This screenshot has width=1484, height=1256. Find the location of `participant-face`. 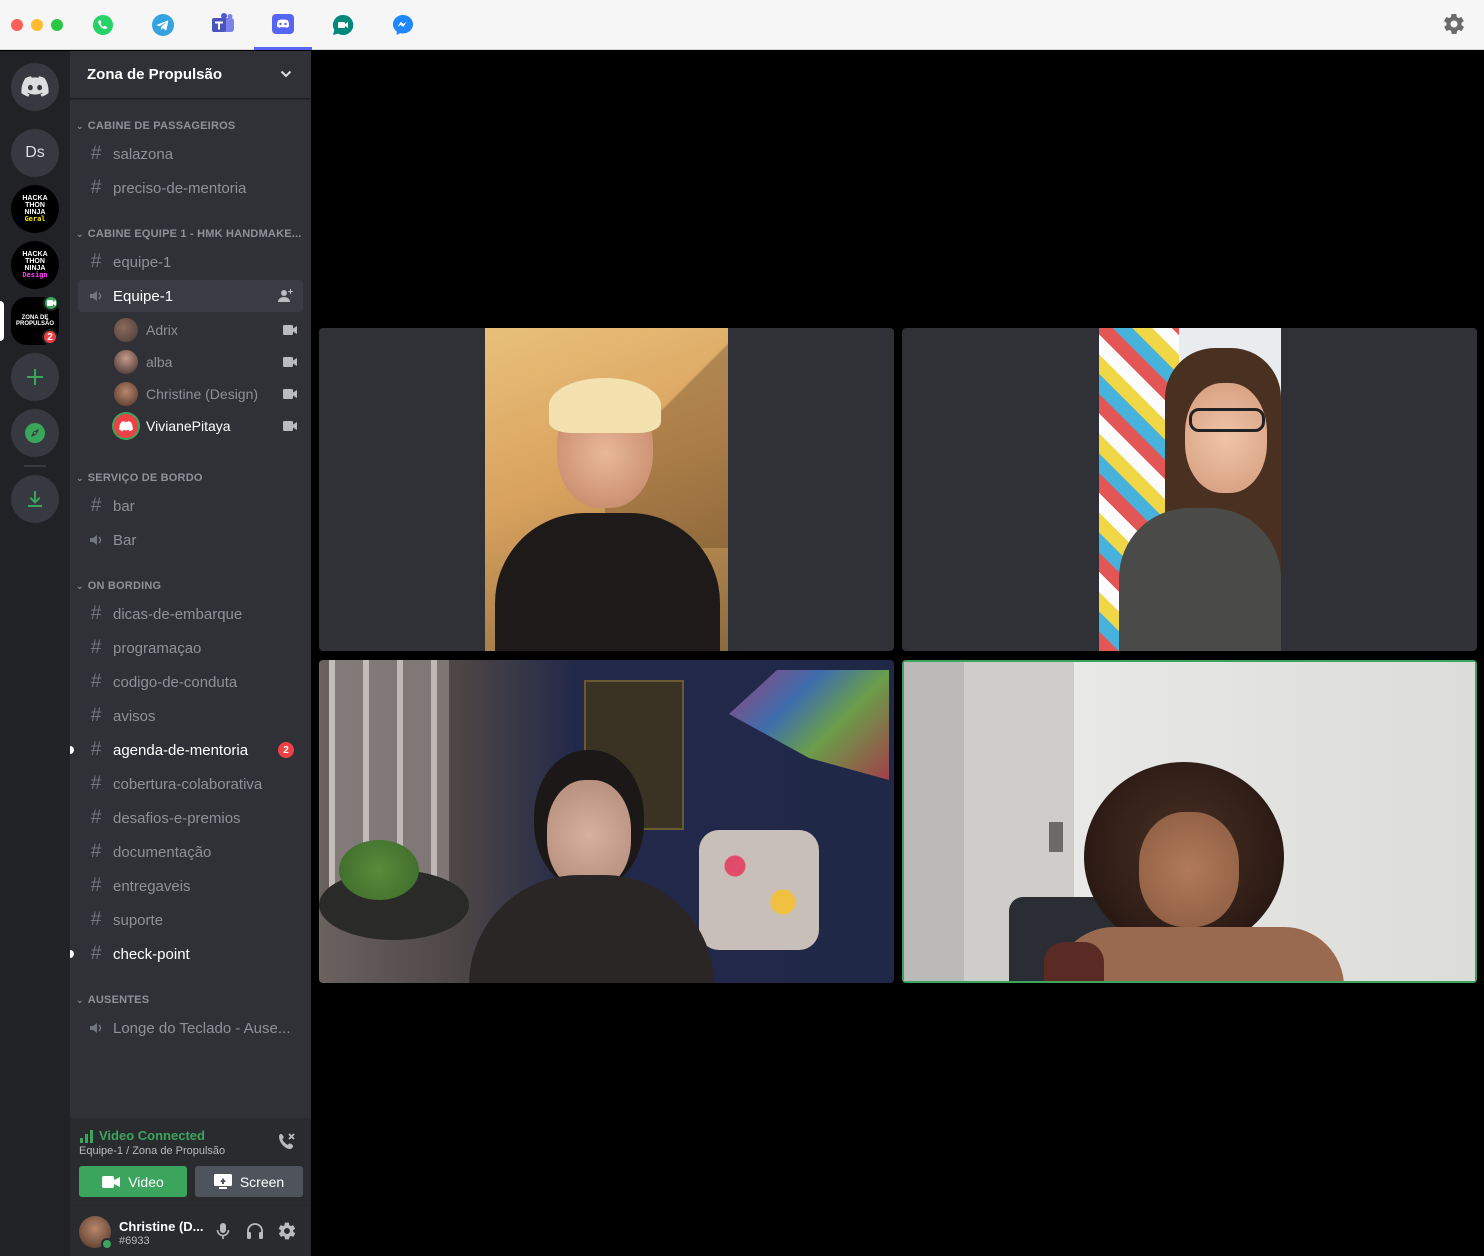

participant-face is located at coordinates (1189, 869).